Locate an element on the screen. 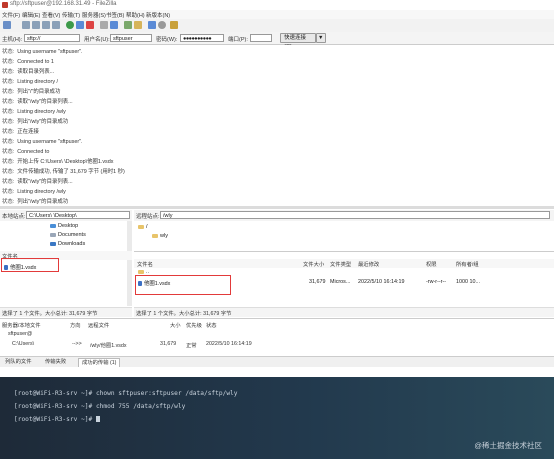 The height and width of the screenshot is (459, 554). queue-local: C:\Users\ is located at coordinates (23, 344).